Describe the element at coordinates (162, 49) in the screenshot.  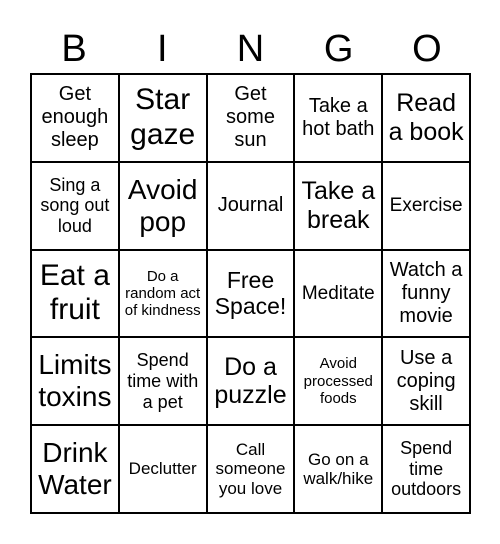
I see `header-letter-i: I` at that location.